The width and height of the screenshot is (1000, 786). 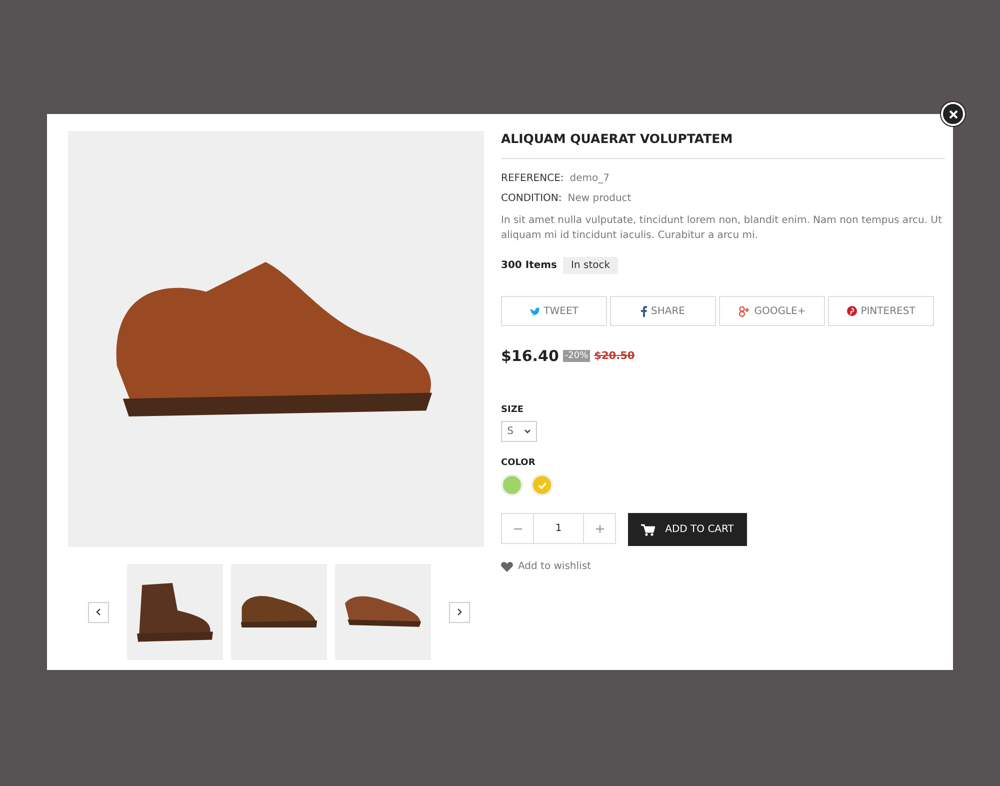 What do you see at coordinates (529, 265) in the screenshot?
I see `quantity-available: 300 Items` at bounding box center [529, 265].